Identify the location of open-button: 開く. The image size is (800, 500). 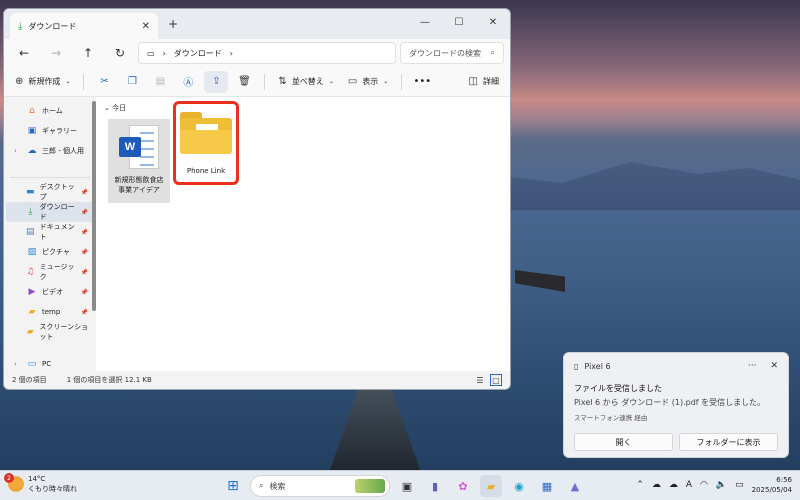
(623, 442).